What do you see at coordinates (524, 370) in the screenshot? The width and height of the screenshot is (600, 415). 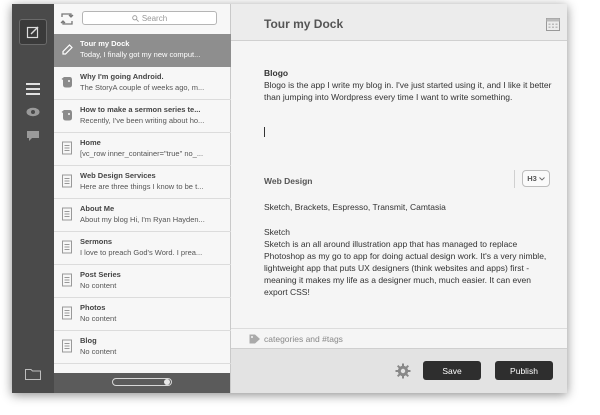 I see `publish-button: Publish` at bounding box center [524, 370].